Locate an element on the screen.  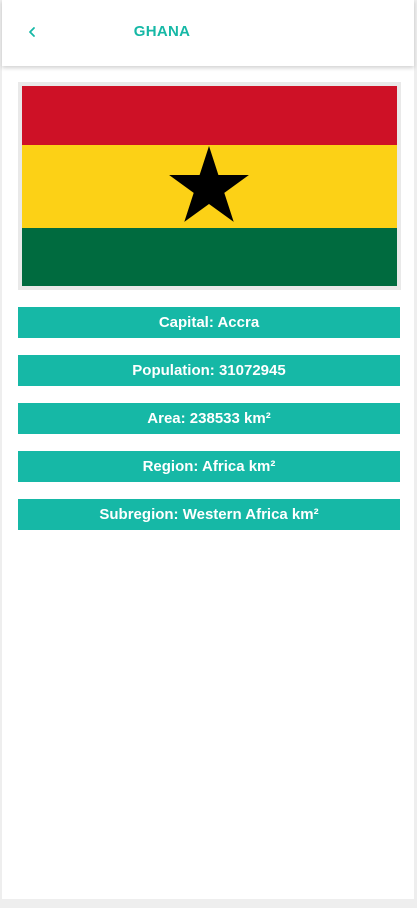
capital-bar: Capital: Accra is located at coordinates (209, 322).